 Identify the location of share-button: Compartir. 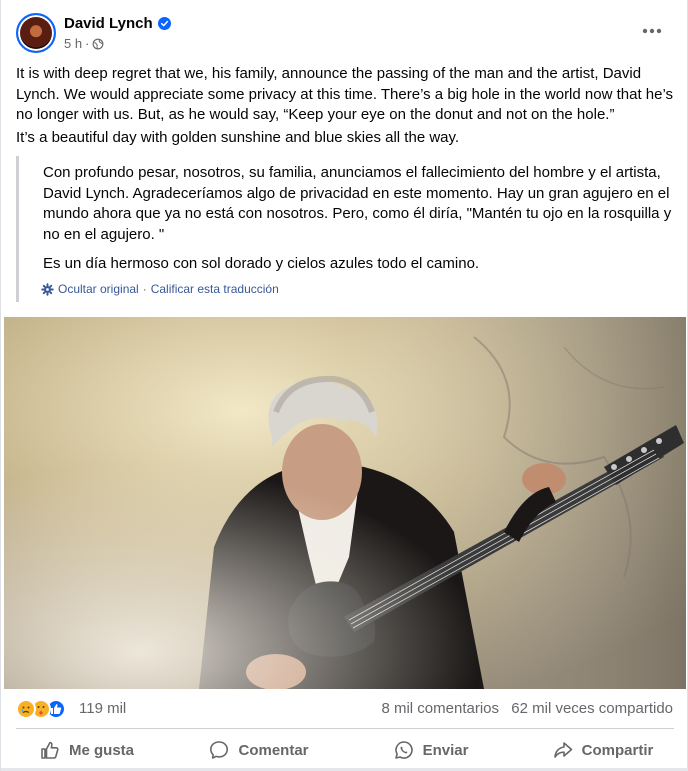
(602, 747).